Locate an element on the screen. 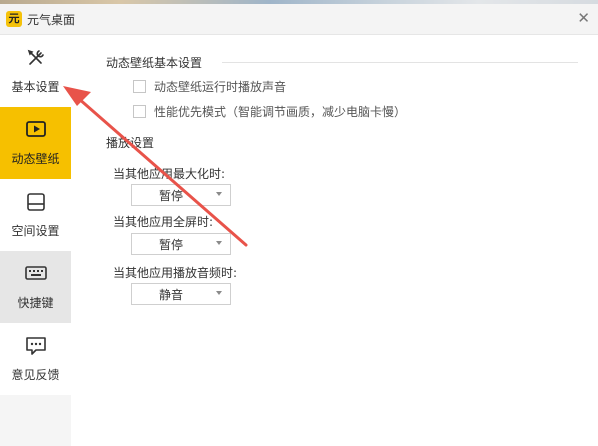 This screenshot has height=446, width=598. select-fullscreen: 暂停 is located at coordinates (181, 244).